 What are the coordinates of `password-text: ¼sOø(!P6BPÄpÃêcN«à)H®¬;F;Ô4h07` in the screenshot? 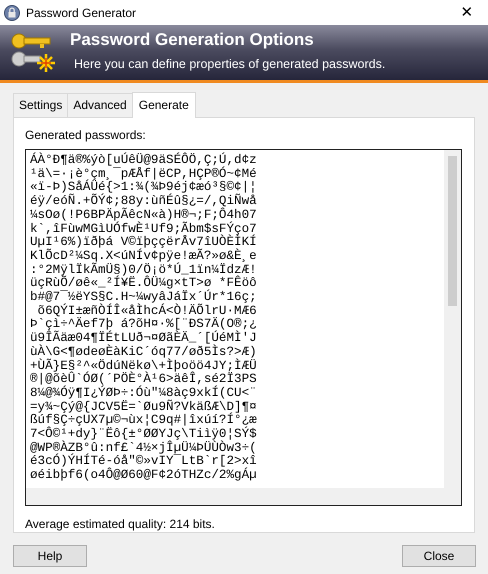 It's located at (143, 215).